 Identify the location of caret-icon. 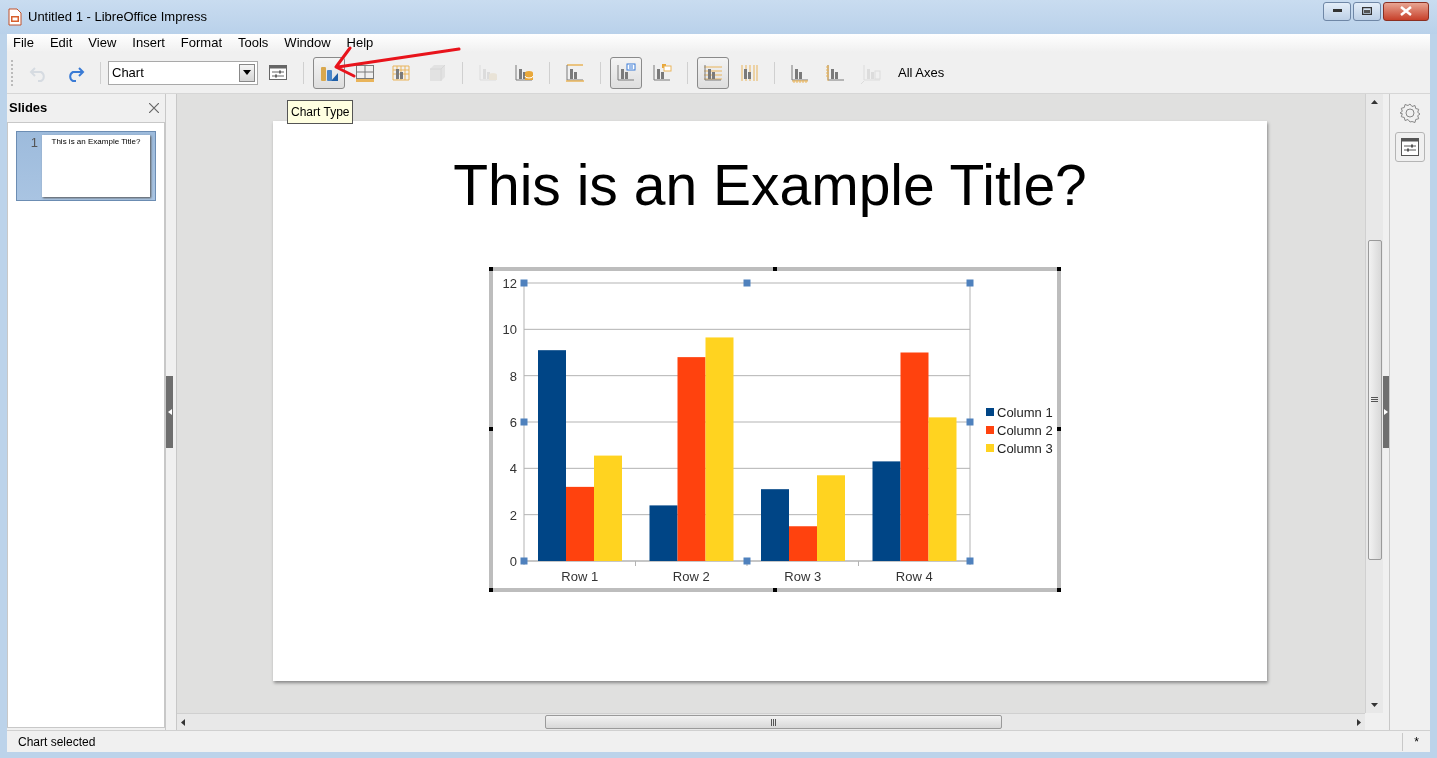
(169, 412).